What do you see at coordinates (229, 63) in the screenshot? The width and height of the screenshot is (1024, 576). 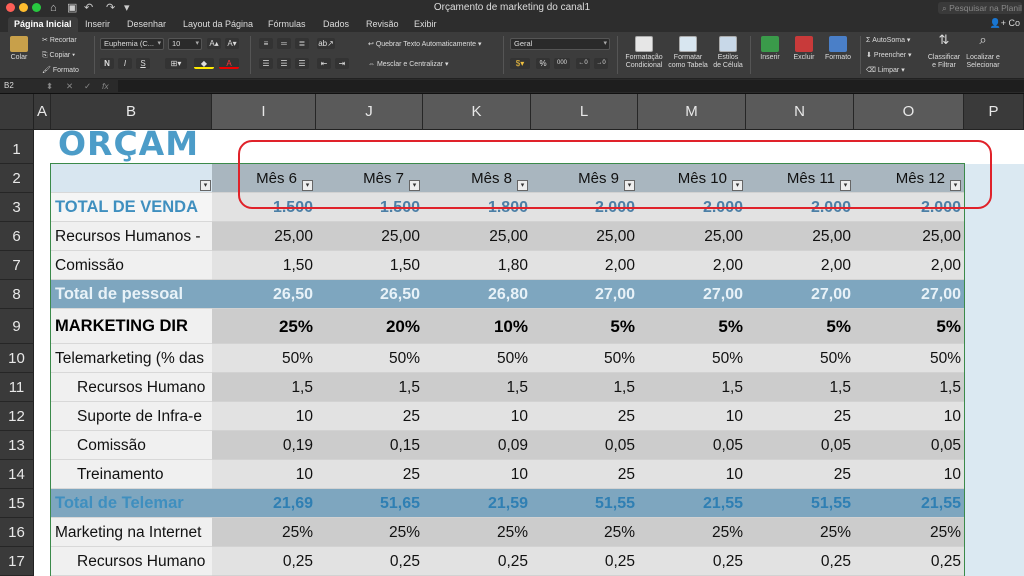 I see `font-color-icon: A` at bounding box center [229, 63].